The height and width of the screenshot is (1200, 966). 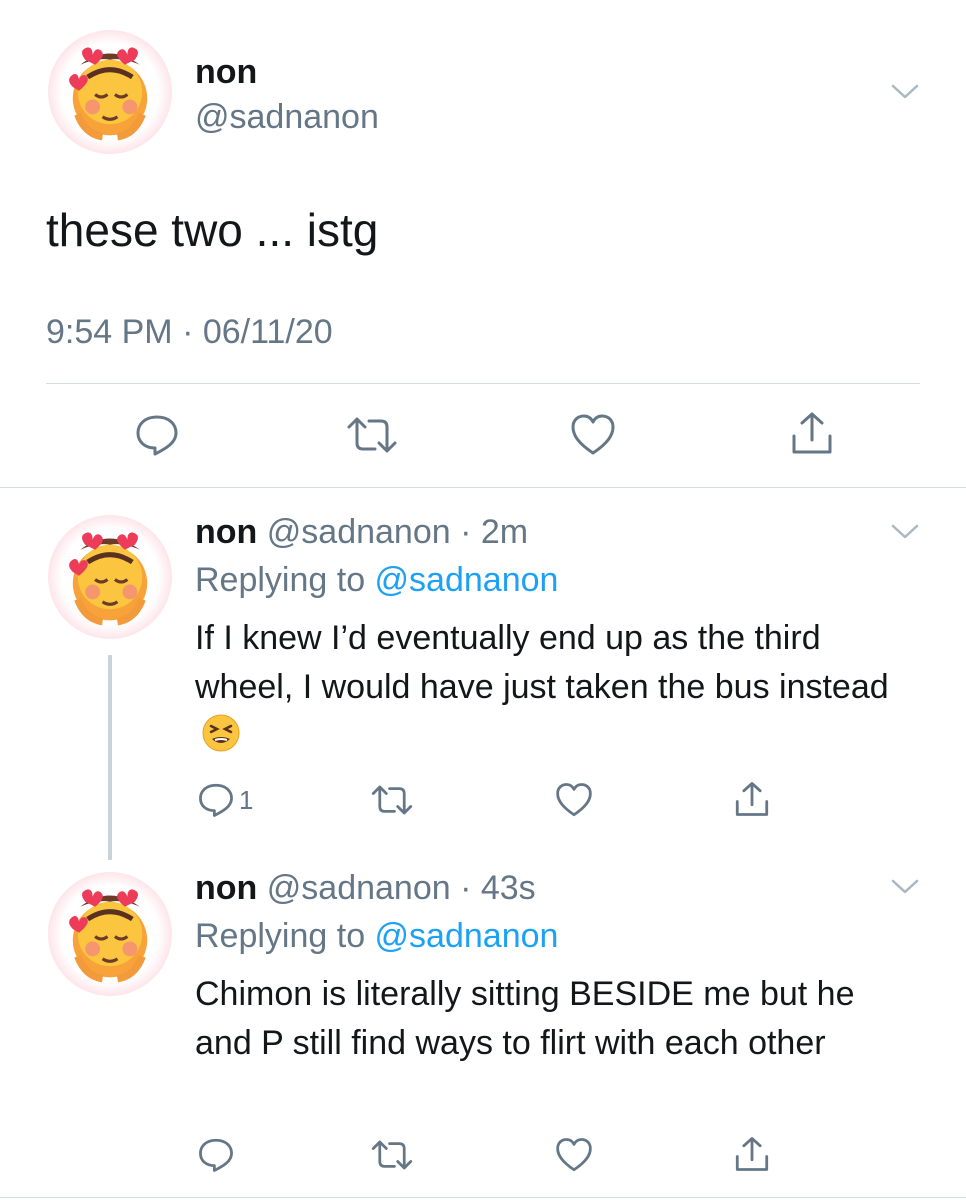 I want to click on author-handle: @sadnanon, so click(x=287, y=117).